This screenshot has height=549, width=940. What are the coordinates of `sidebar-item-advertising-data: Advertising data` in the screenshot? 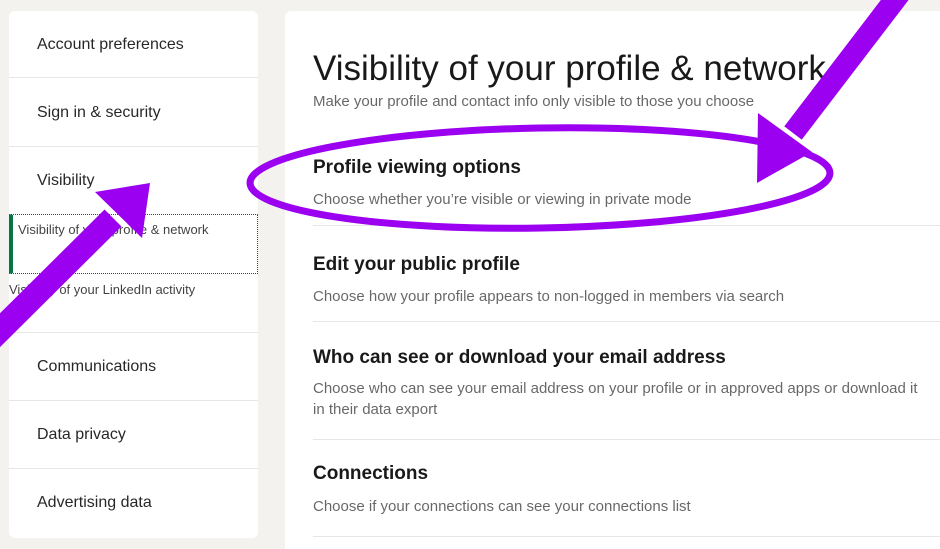 It's located at (133, 503).